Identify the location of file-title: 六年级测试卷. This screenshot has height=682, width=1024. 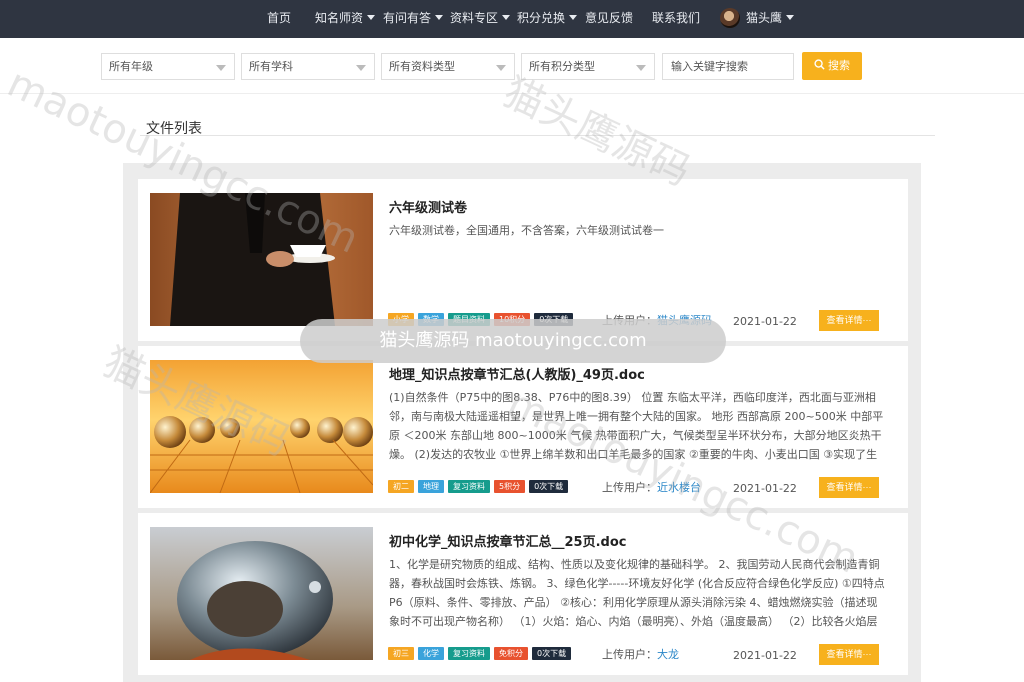
(428, 206).